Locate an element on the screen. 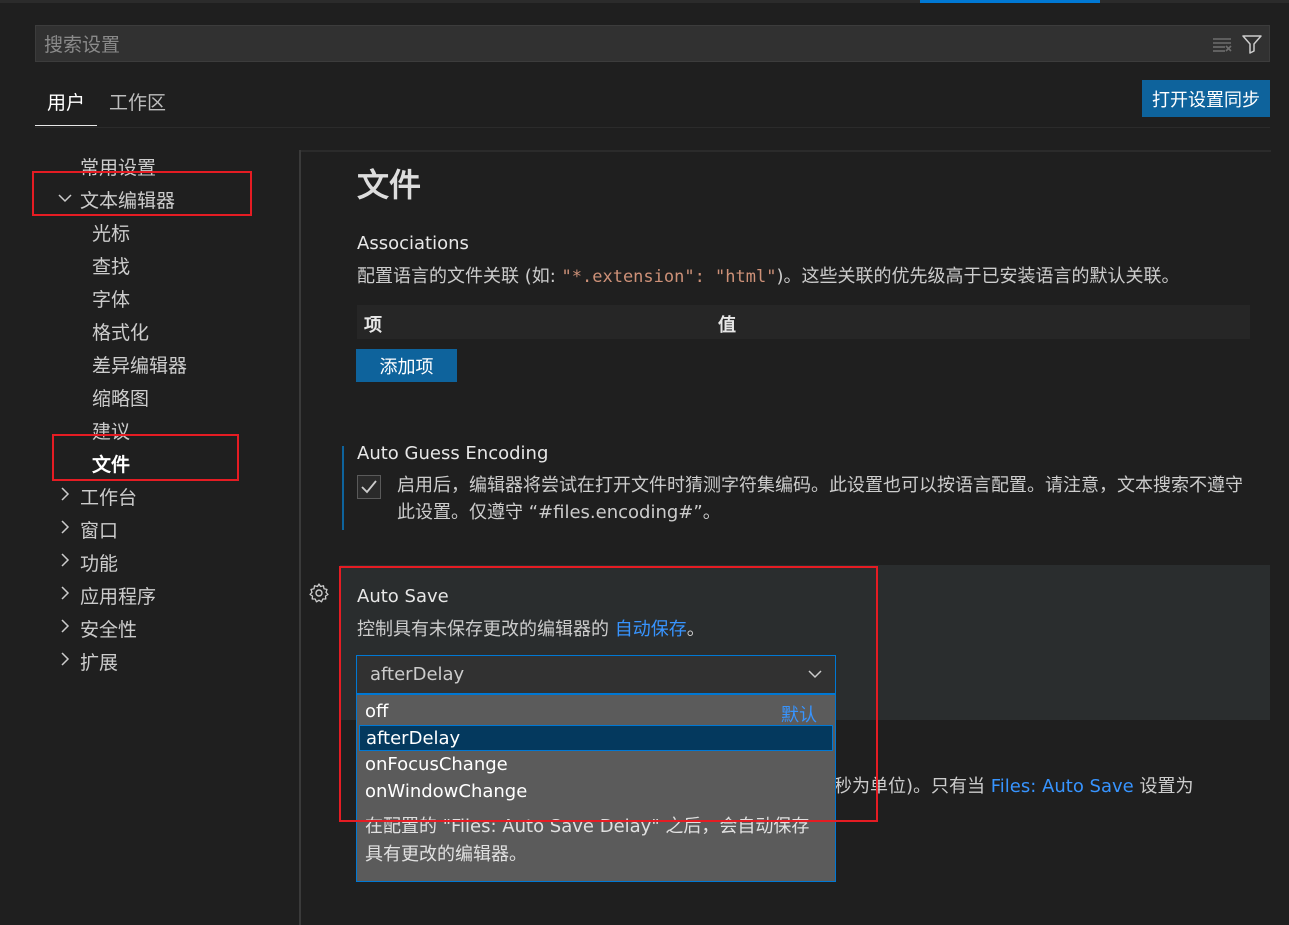 Image resolution: width=1289 pixels, height=925 pixels. toc-label: 安全性 is located at coordinates (109, 629).